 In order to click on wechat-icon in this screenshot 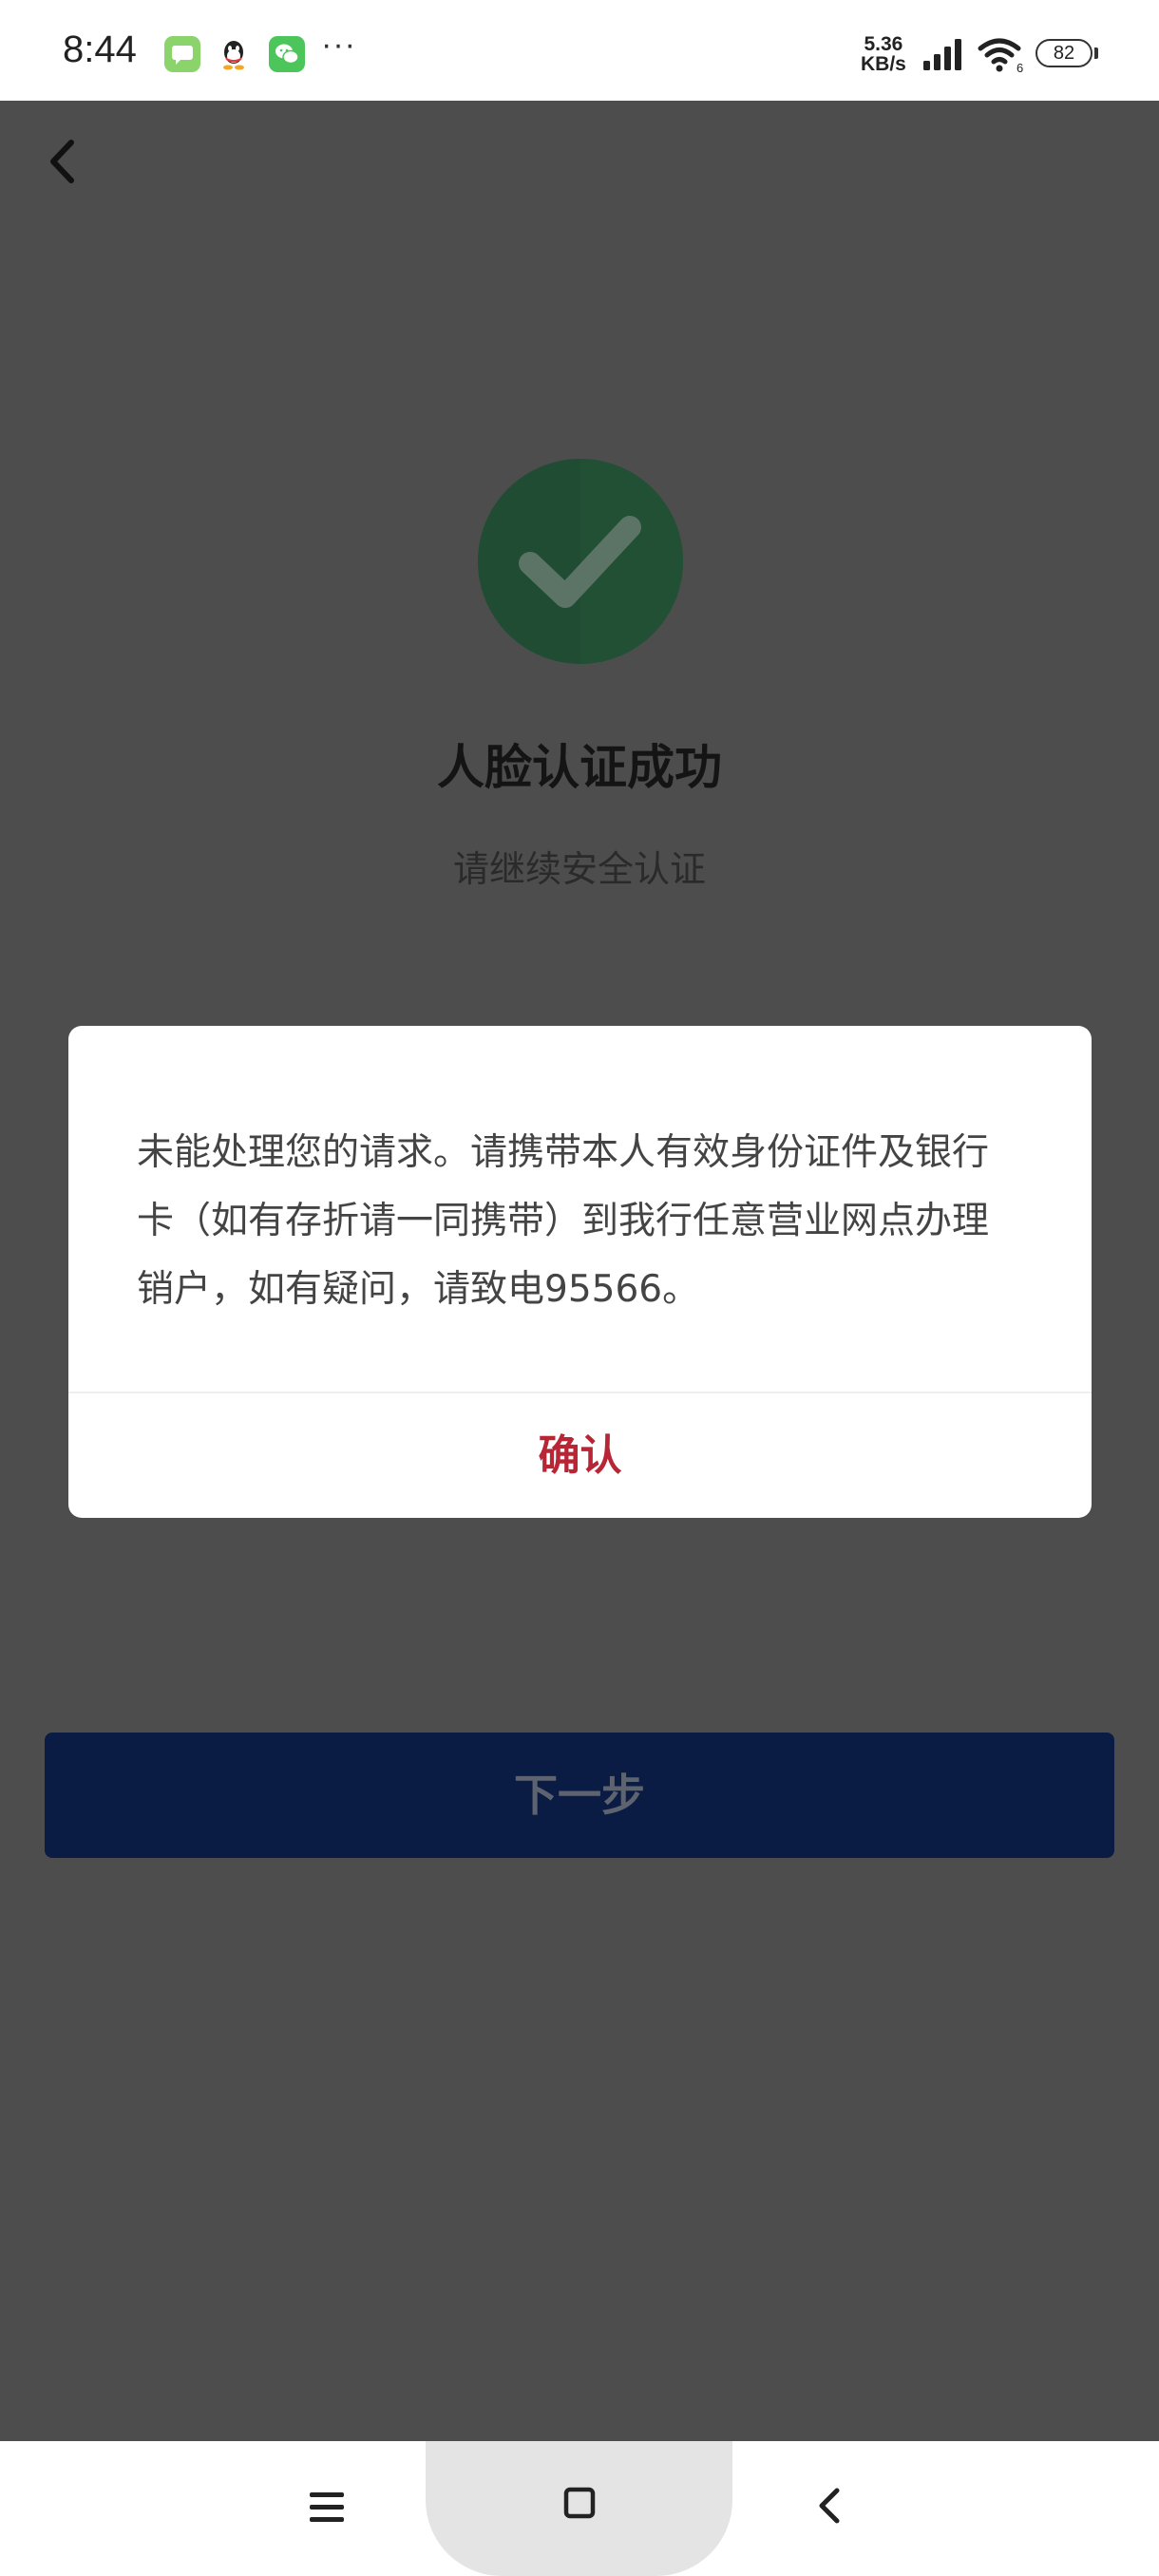, I will do `click(287, 54)`.